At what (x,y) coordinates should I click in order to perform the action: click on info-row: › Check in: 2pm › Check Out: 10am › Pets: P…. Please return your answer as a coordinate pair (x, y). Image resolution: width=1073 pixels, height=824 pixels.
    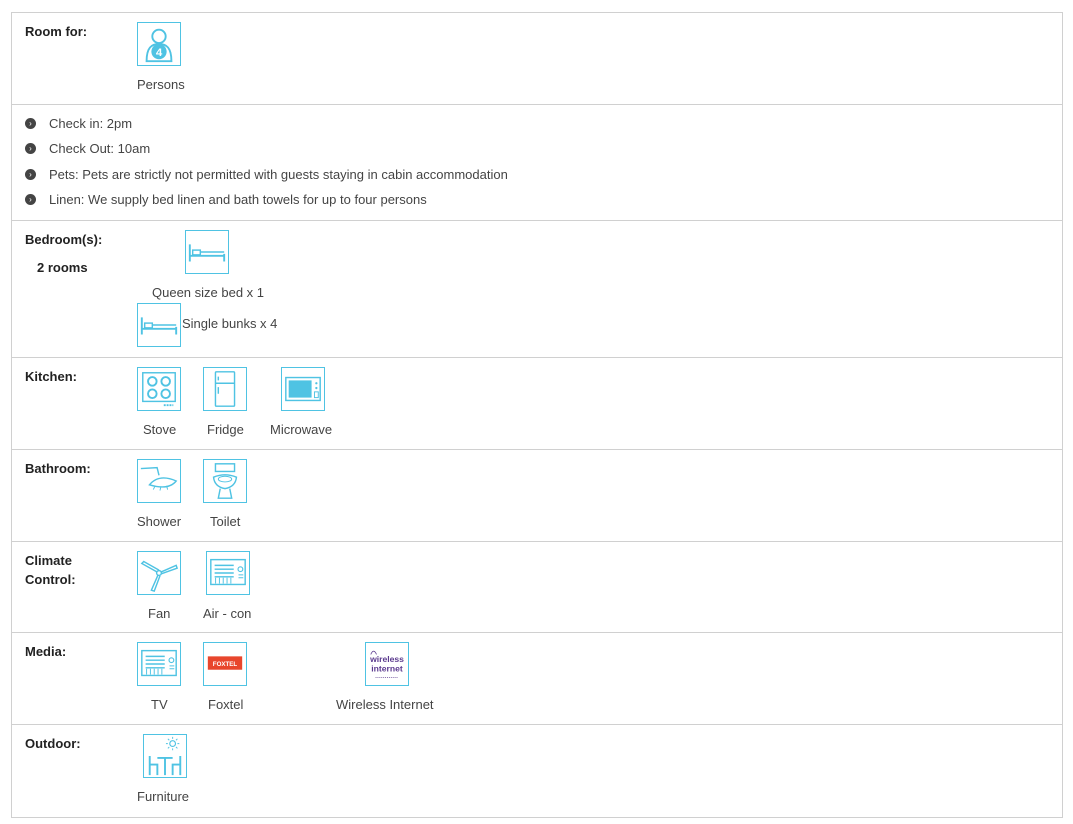
    Looking at the image, I should click on (537, 163).